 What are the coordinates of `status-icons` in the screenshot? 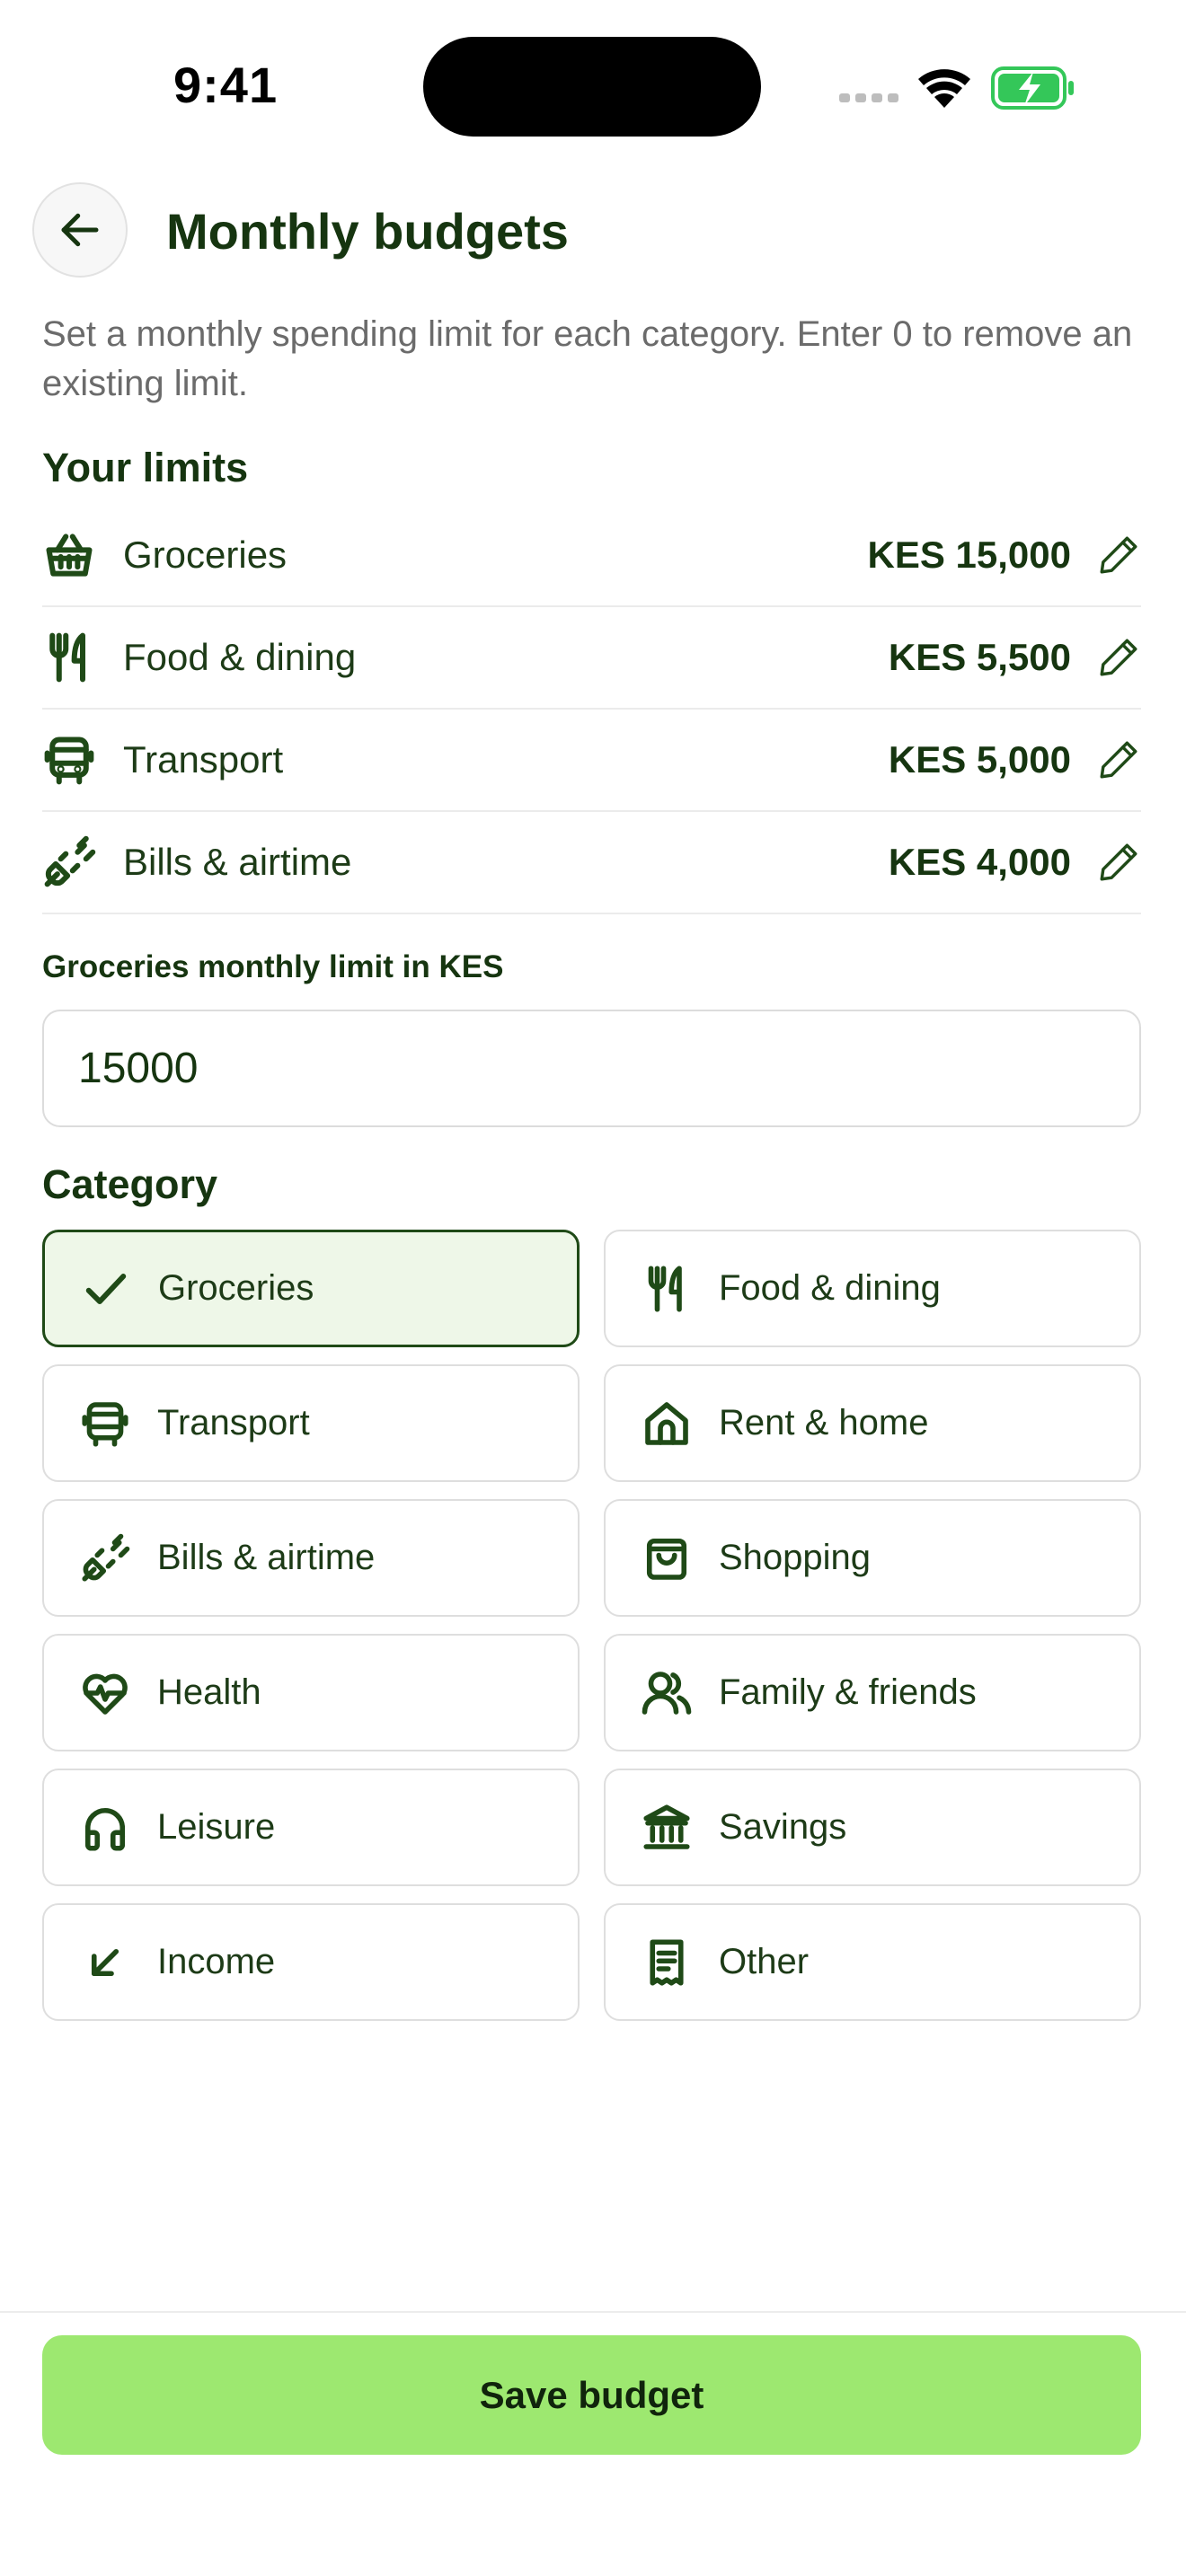 It's located at (957, 86).